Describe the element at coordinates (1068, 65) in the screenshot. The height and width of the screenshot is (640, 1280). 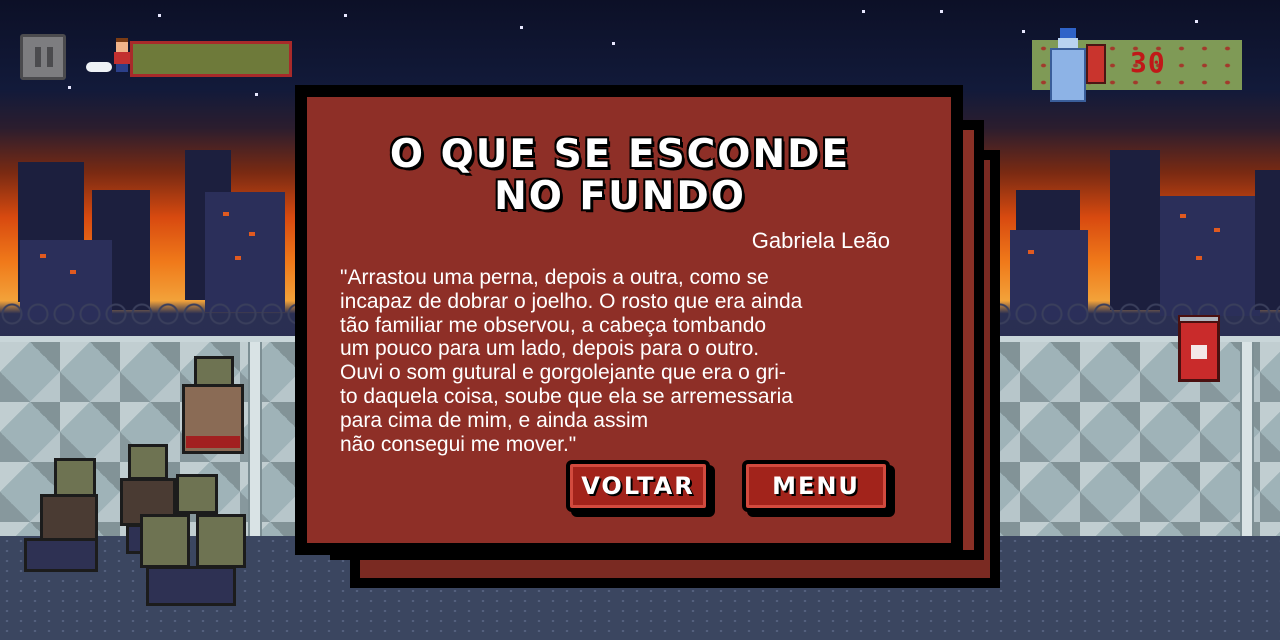
I see `water-bottle-icon` at that location.